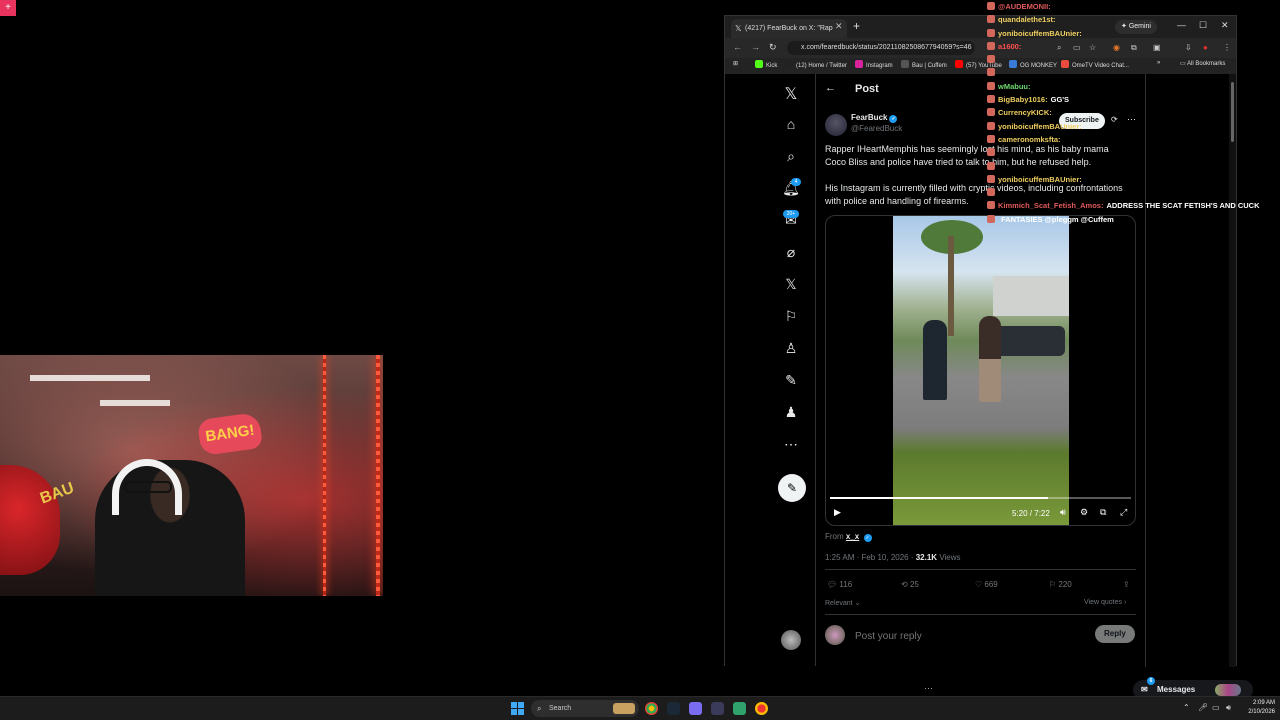 This screenshot has width=1280, height=720. I want to click on chat-message: a1600:, so click(1132, 46).